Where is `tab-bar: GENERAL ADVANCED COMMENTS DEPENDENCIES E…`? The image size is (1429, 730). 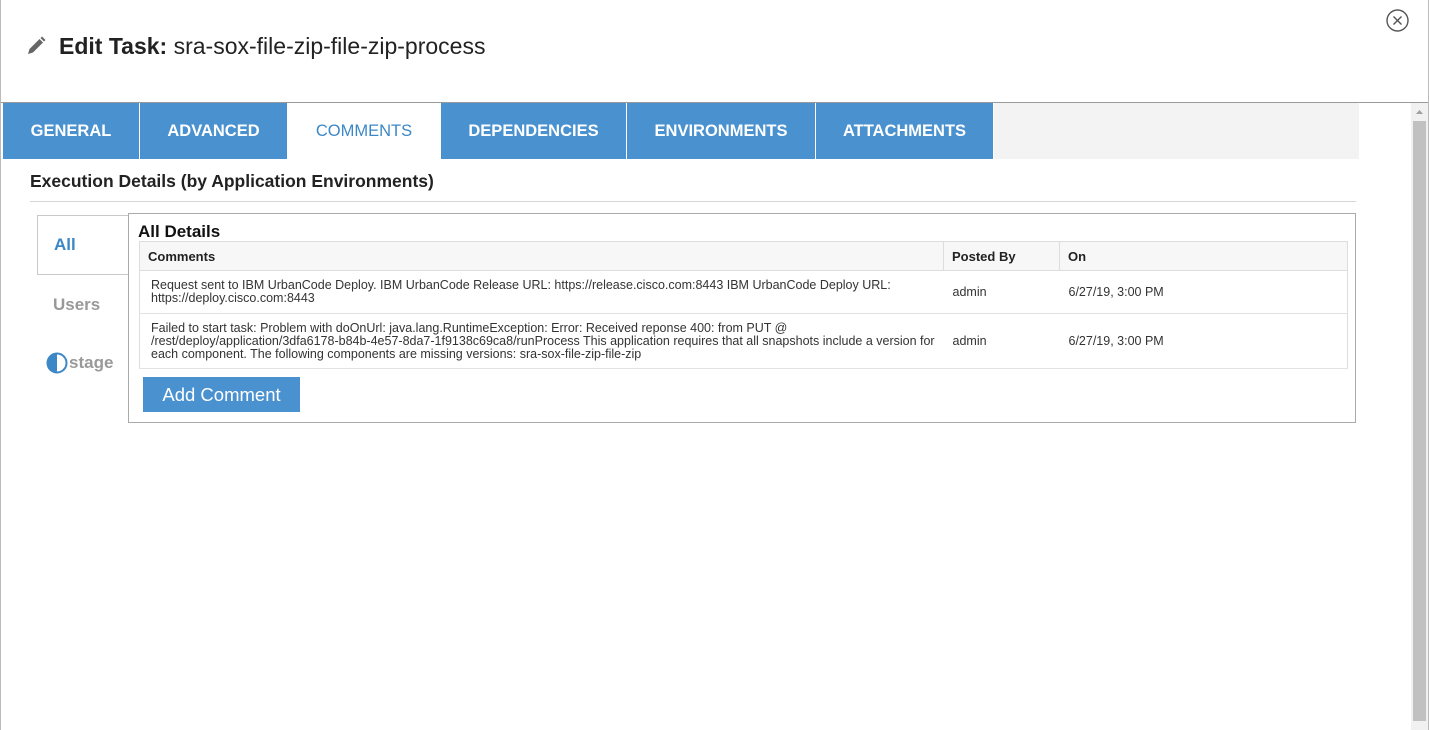
tab-bar: GENERAL ADVANCED COMMENTS DEPENDENCIES E… is located at coordinates (681, 131).